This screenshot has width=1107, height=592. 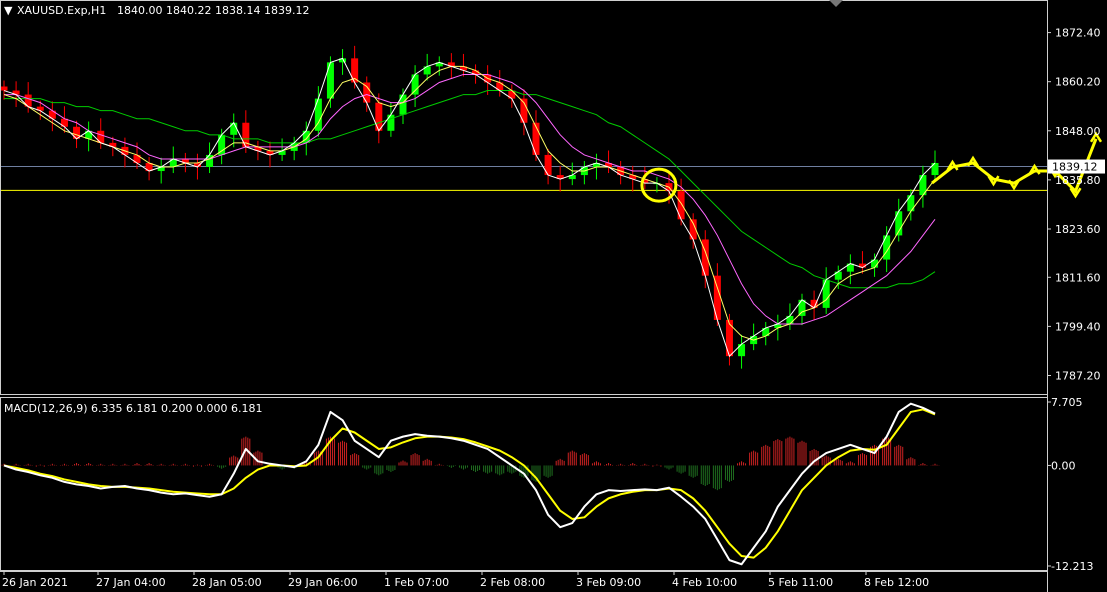 What do you see at coordinates (1078, 326) in the screenshot?
I see `price-tick-label: 1799.40` at bounding box center [1078, 326].